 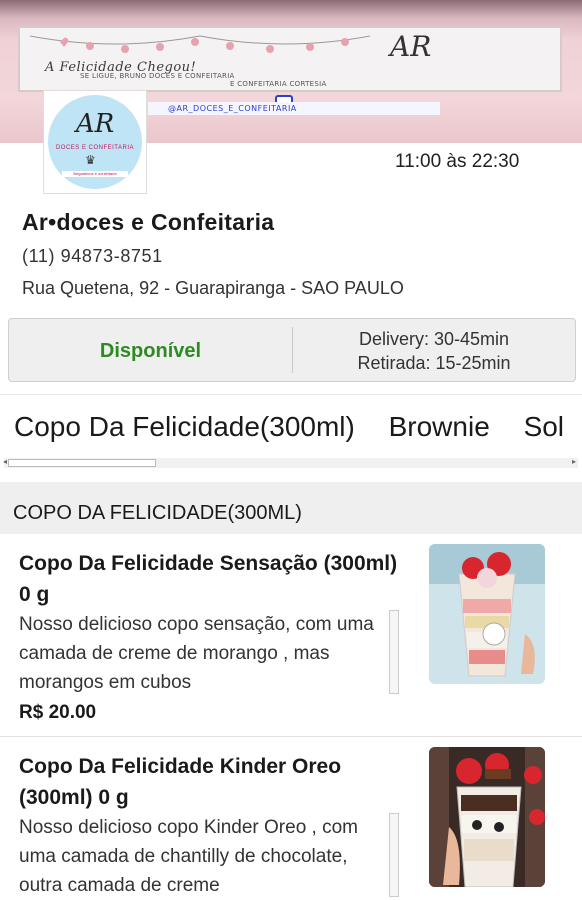 I want to click on tab-sol: Sol, so click(x=544, y=427).